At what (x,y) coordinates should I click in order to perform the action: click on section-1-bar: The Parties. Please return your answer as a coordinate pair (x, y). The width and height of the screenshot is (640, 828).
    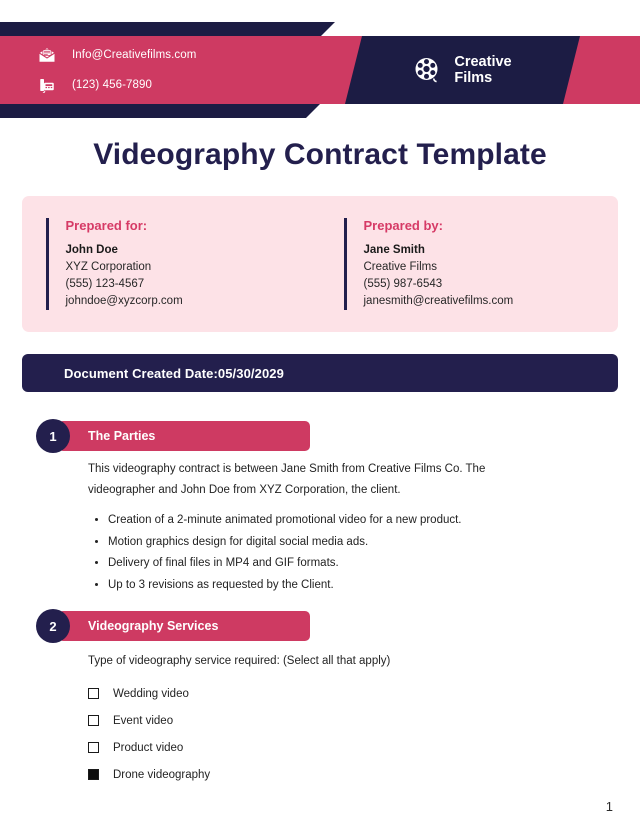
    Looking at the image, I should click on (184, 436).